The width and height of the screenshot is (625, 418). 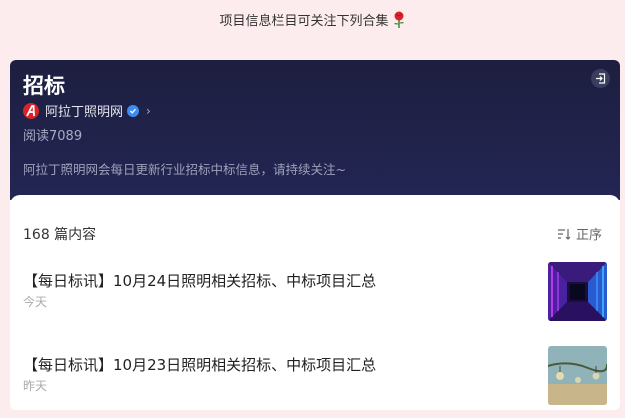 What do you see at coordinates (398, 19) in the screenshot?
I see `rose-icon` at bounding box center [398, 19].